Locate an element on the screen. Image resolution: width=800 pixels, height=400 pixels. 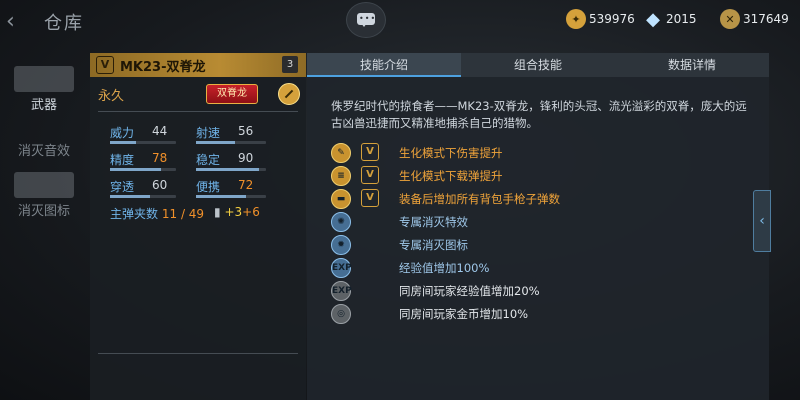
side-nav: 武器 消灭音效 消灭图标 is located at coordinates (44, 227).